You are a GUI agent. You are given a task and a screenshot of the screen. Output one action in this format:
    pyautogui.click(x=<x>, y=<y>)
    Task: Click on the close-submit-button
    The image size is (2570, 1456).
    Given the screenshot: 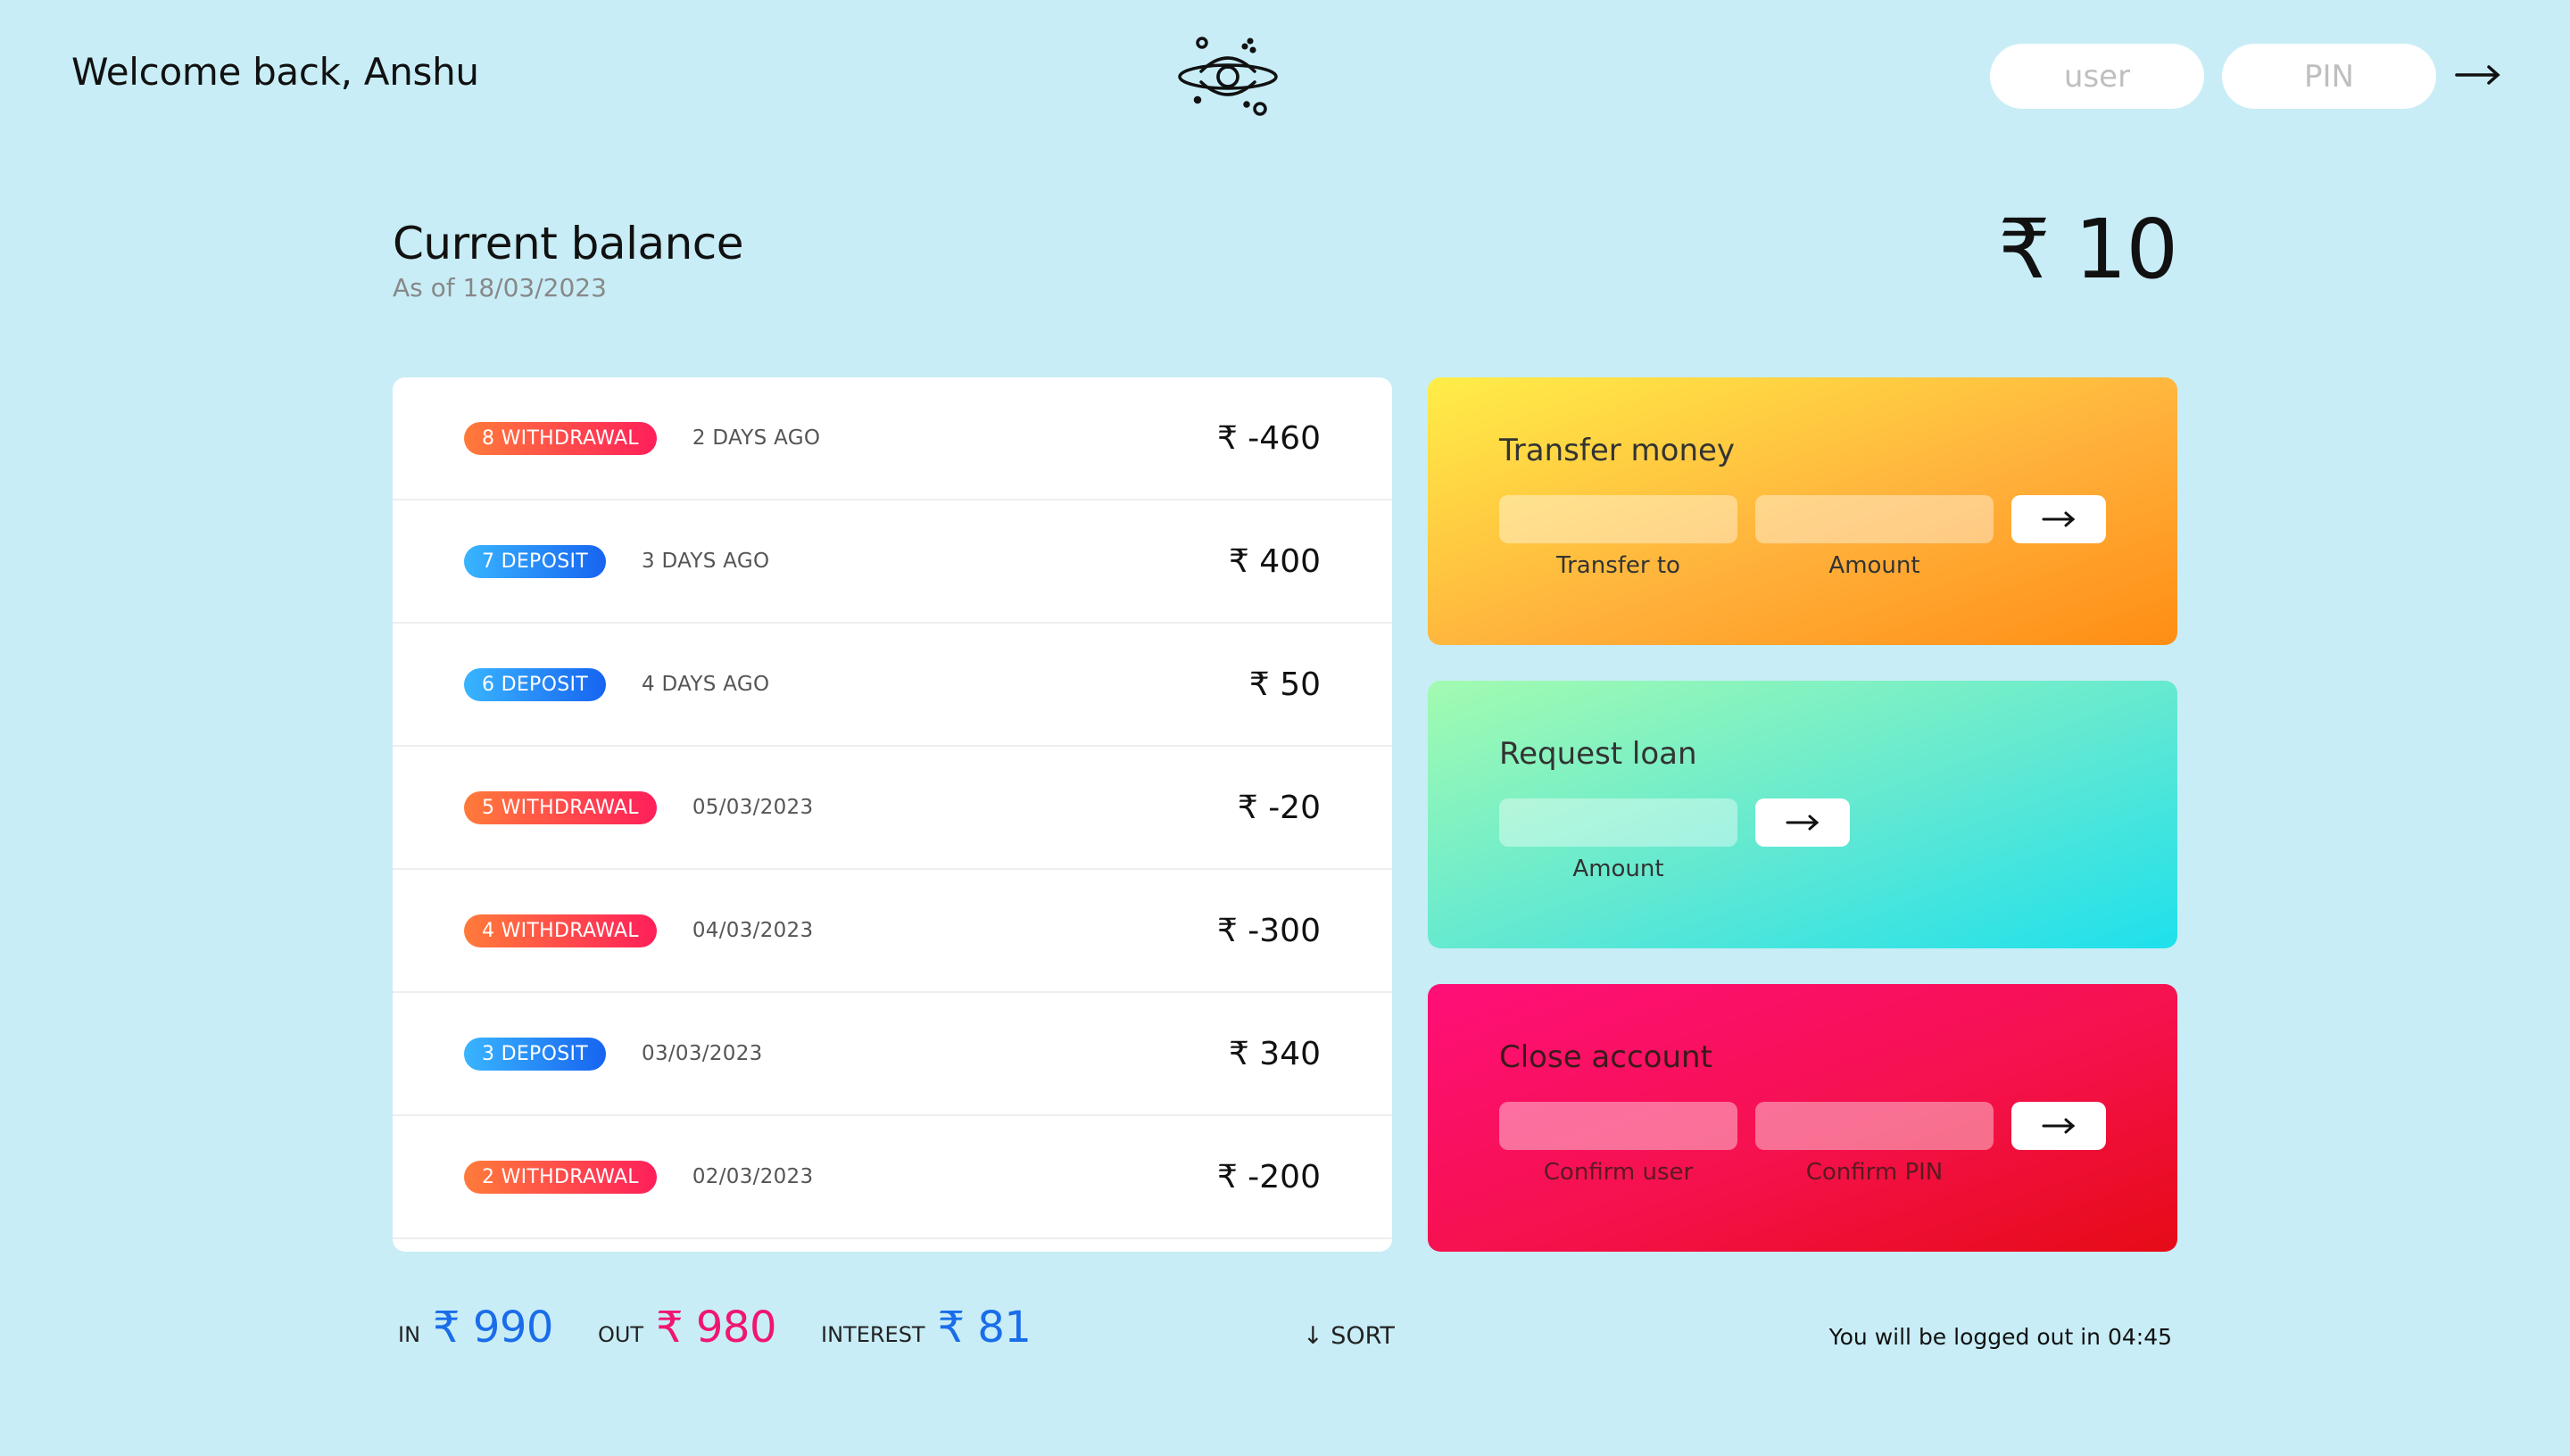 What is the action you would take?
    pyautogui.click(x=2058, y=1126)
    